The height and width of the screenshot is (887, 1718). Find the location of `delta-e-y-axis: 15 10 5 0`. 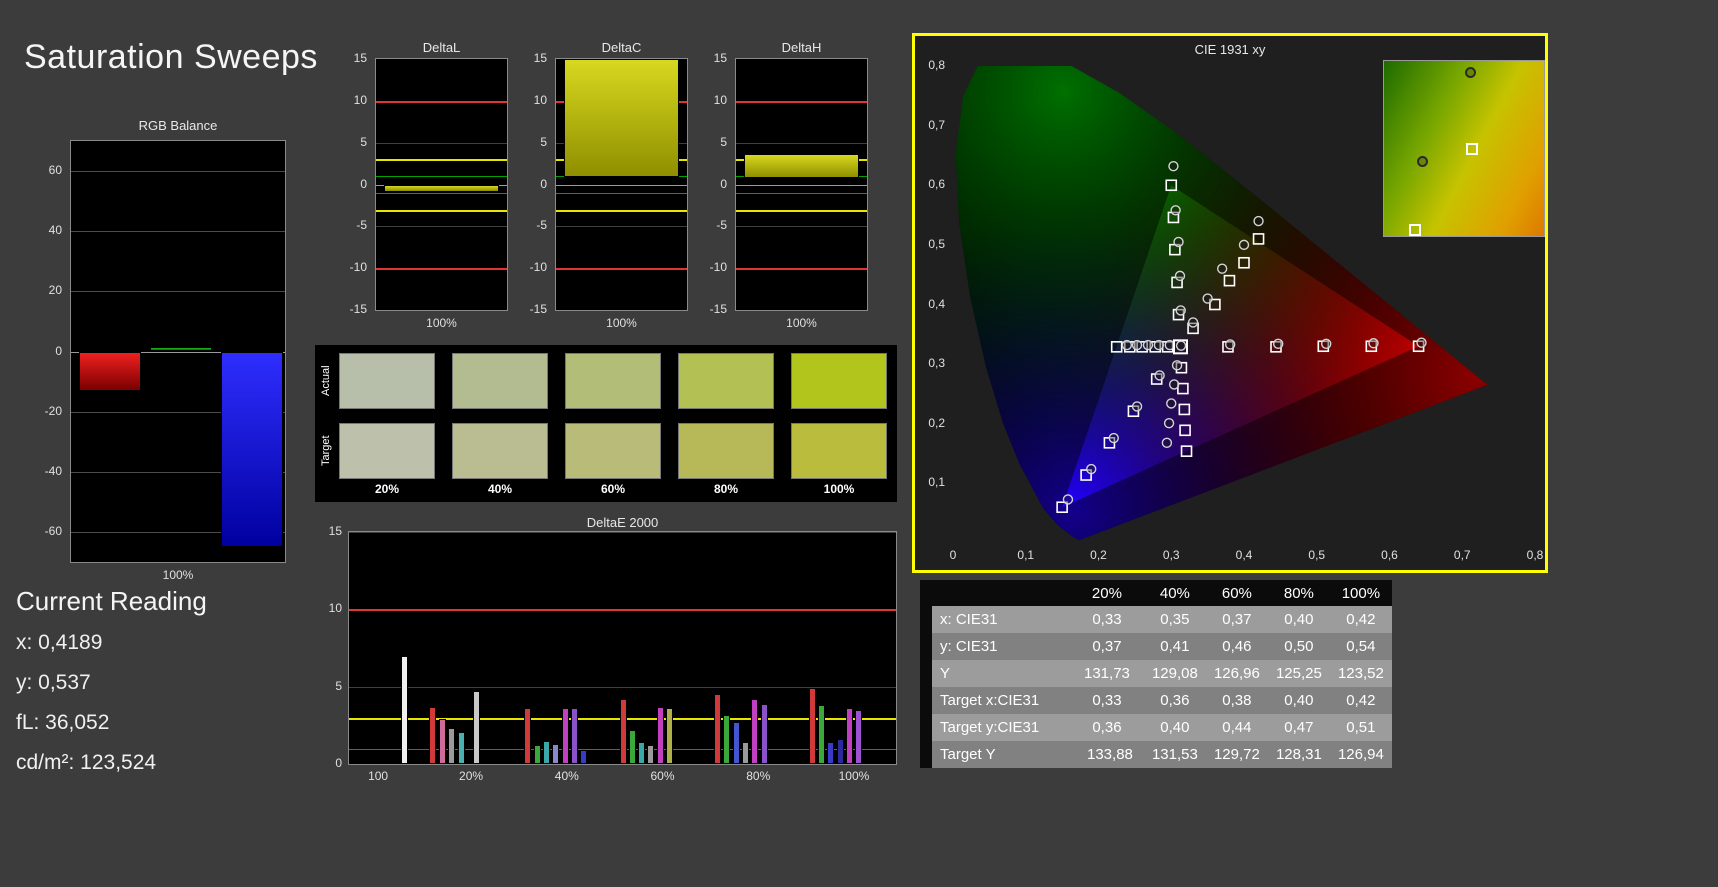

delta-e-y-axis: 15 10 5 0 is located at coordinates (332, 647).